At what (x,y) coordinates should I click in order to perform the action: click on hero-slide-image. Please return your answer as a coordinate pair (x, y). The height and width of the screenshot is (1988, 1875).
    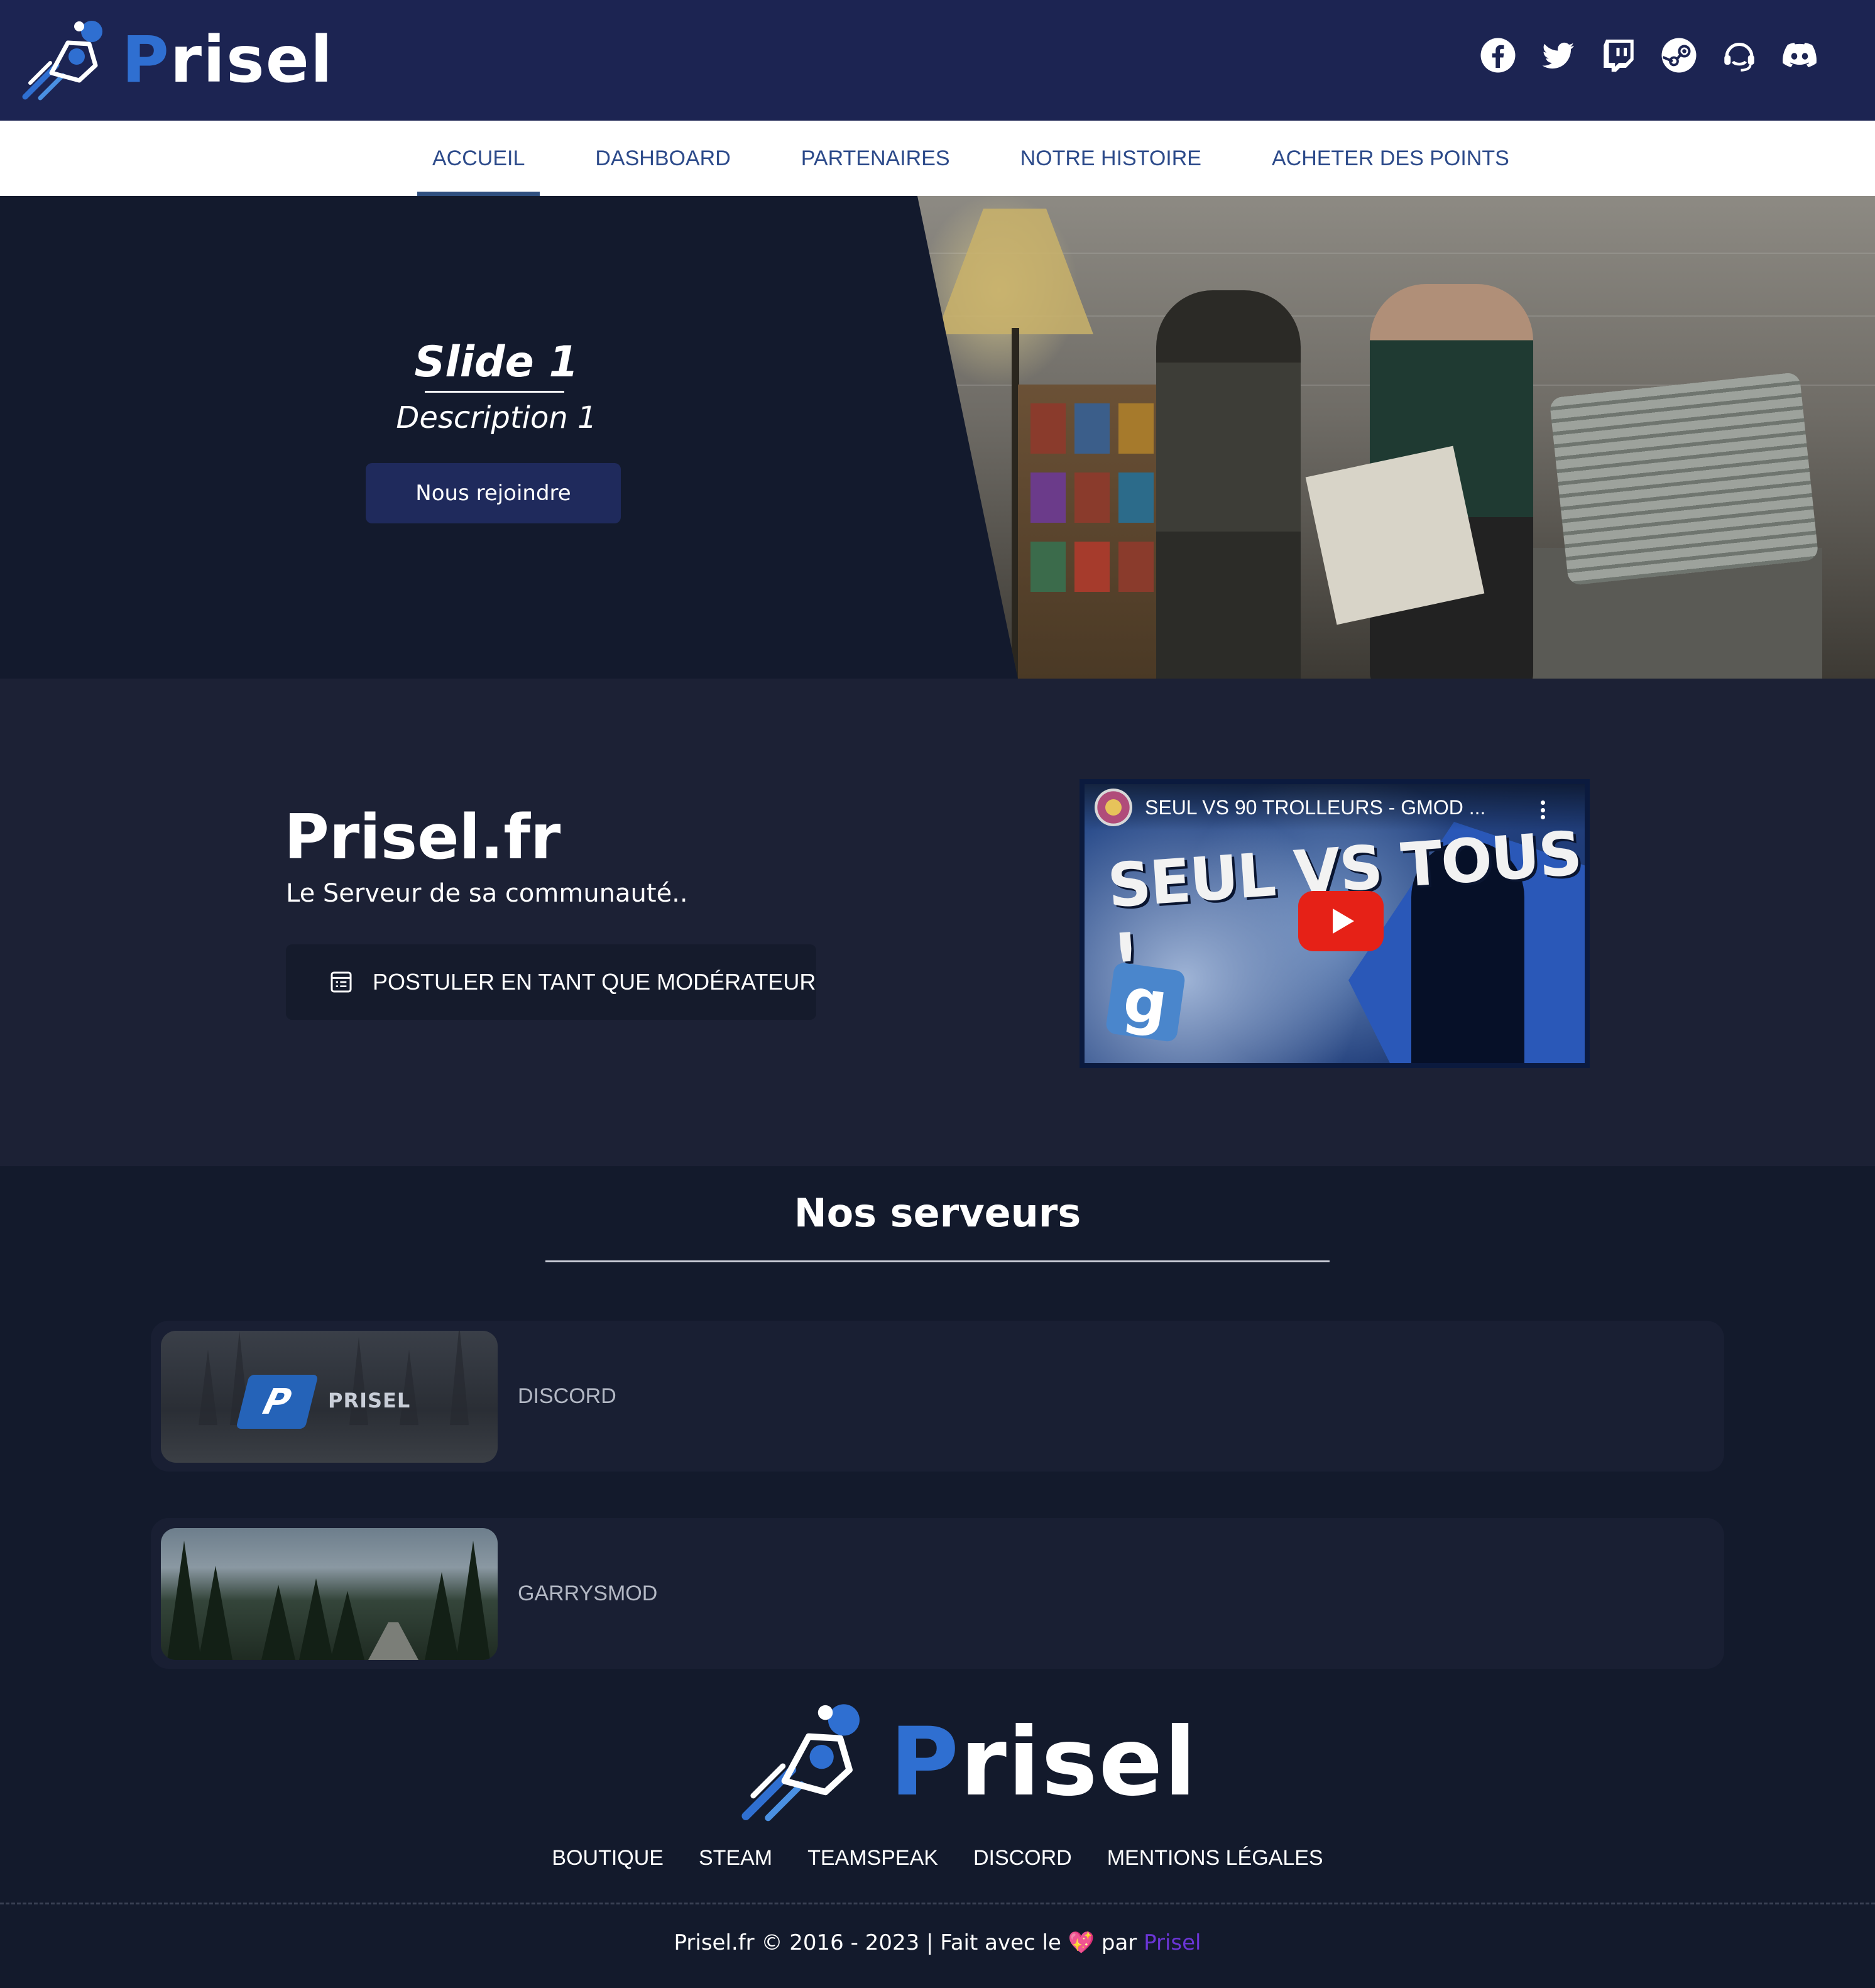
    Looking at the image, I should click on (1396, 437).